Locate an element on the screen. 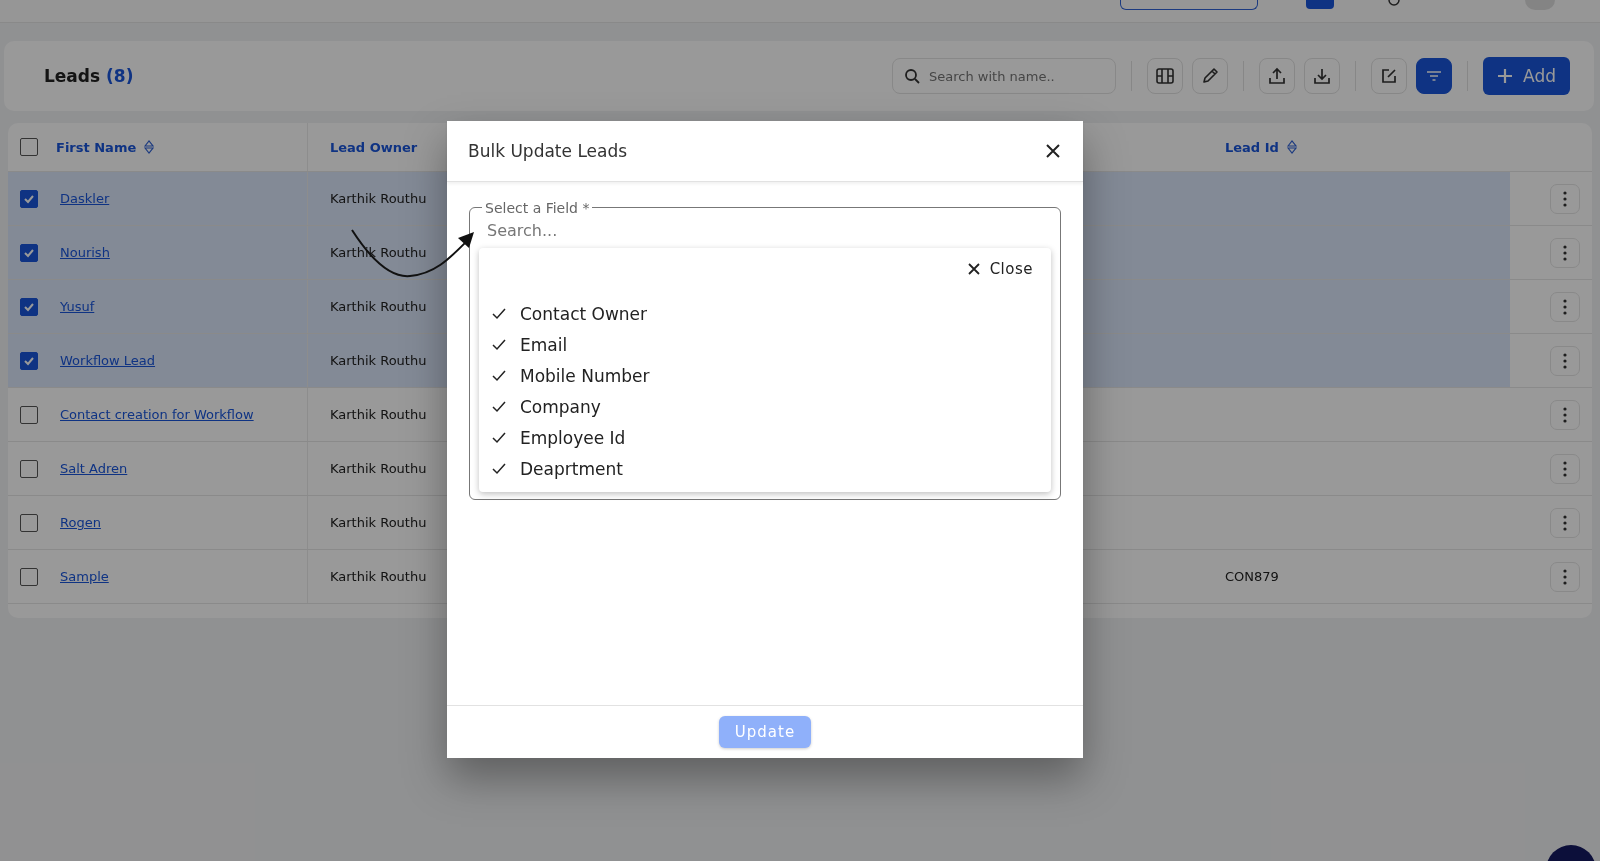 The height and width of the screenshot is (861, 1600). columns-icon is located at coordinates (1165, 76).